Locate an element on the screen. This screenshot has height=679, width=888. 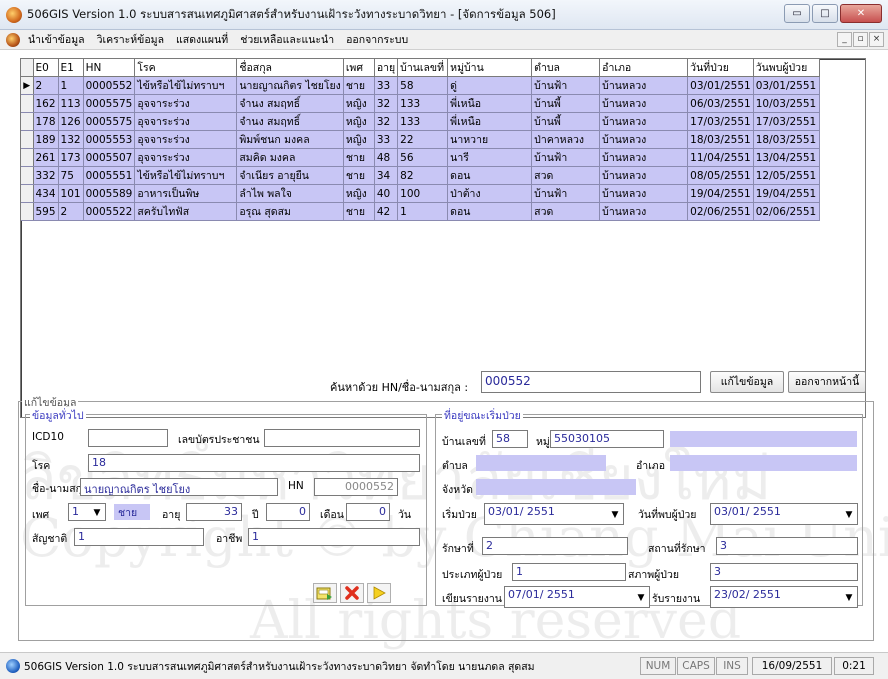
table-cell: 33 is located at coordinates (386, 139).